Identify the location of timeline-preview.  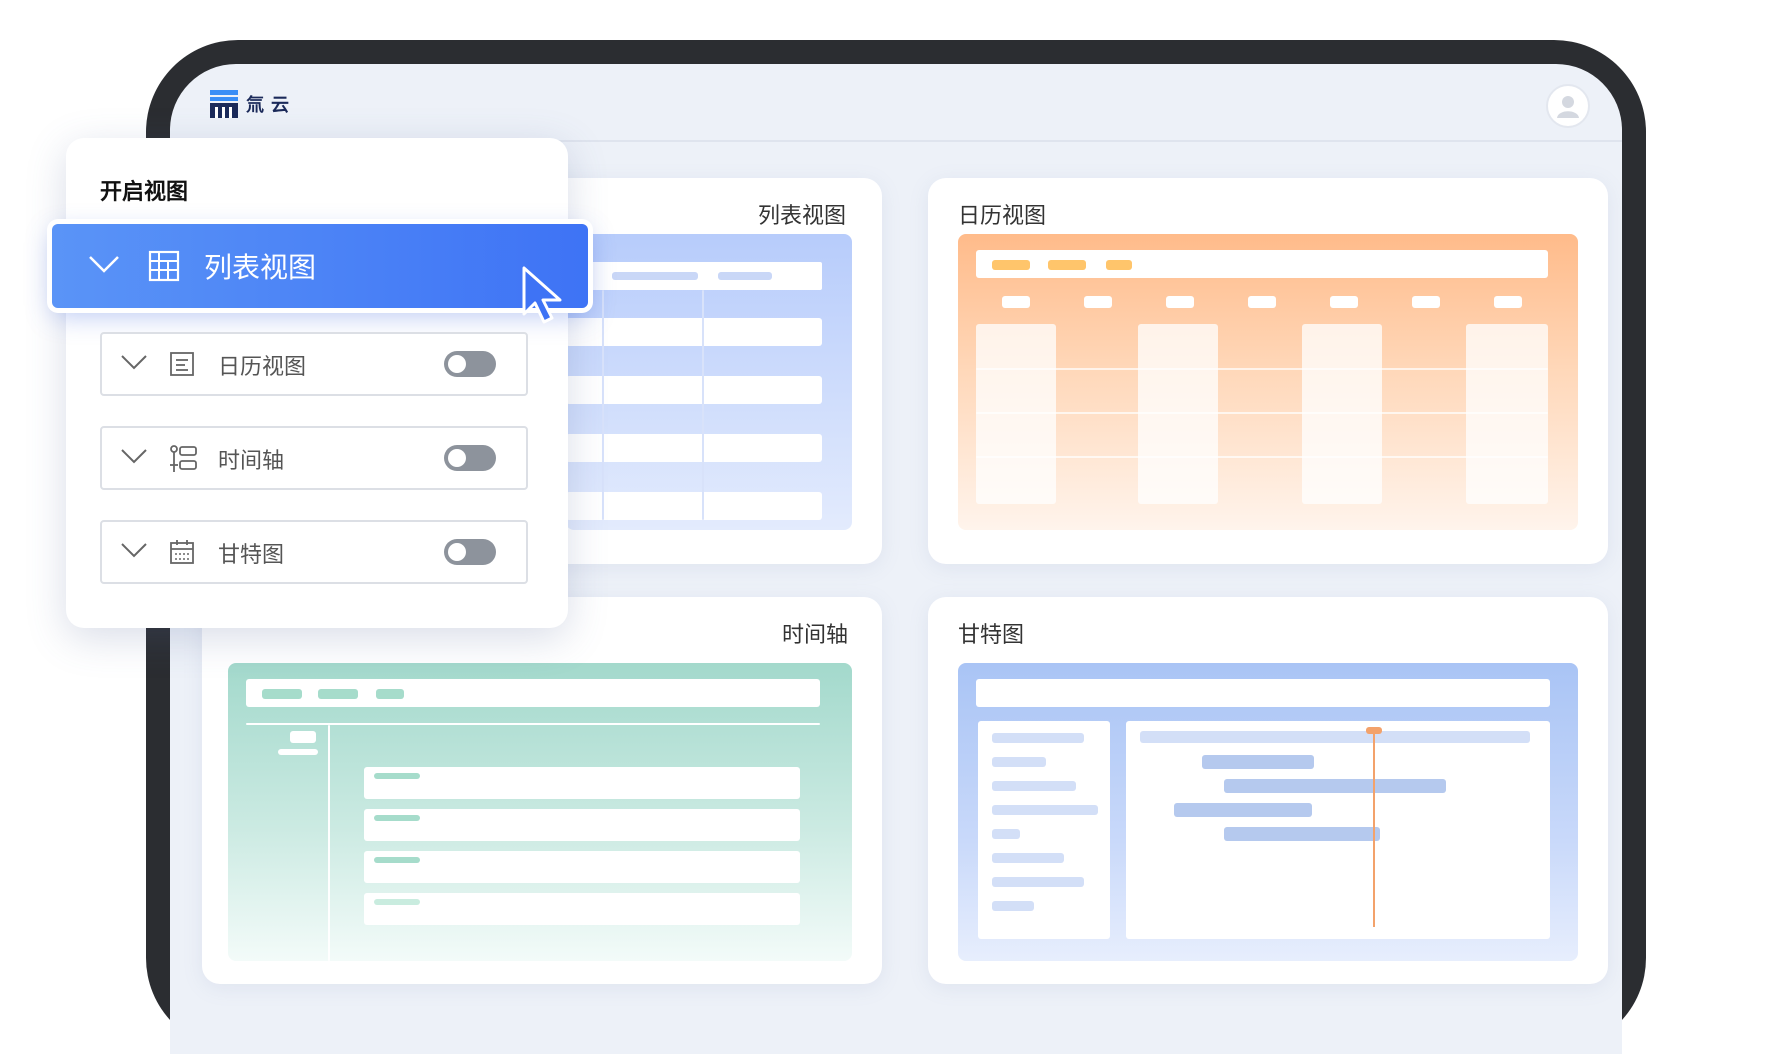
(540, 812).